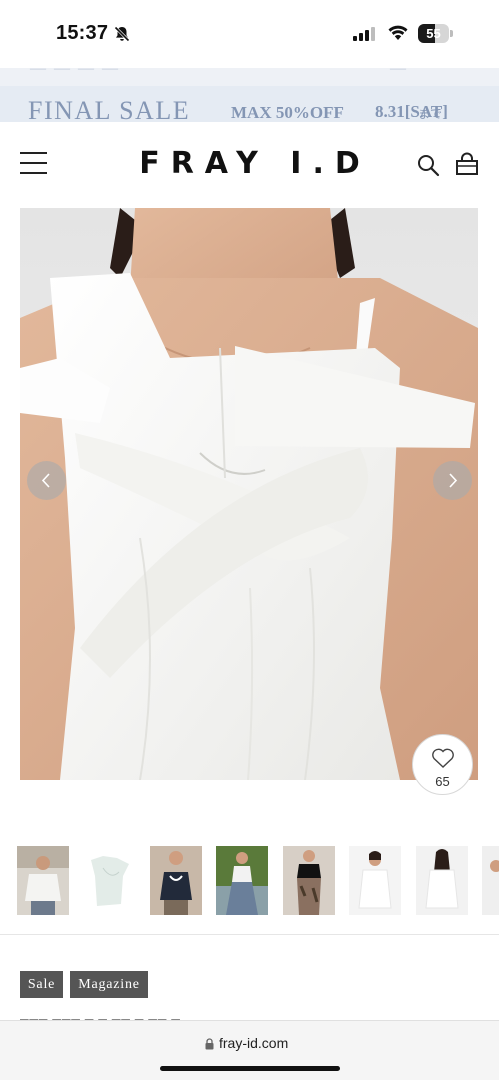 This screenshot has width=499, height=1080. I want to click on site-header: FRAY I.D, so click(249, 165).